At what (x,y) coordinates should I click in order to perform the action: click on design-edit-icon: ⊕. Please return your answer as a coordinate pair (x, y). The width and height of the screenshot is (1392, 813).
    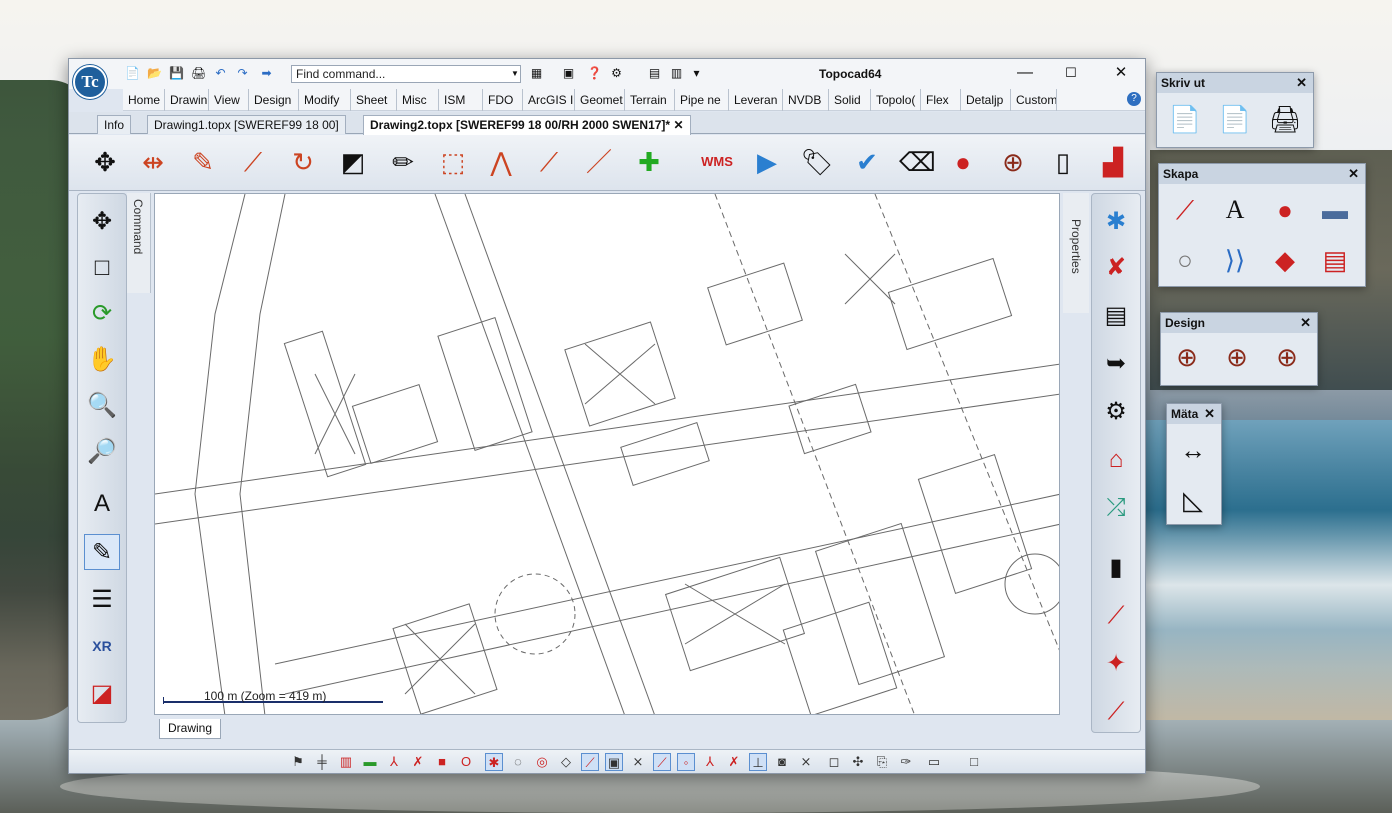
    Looking at the image, I should click on (1287, 357).